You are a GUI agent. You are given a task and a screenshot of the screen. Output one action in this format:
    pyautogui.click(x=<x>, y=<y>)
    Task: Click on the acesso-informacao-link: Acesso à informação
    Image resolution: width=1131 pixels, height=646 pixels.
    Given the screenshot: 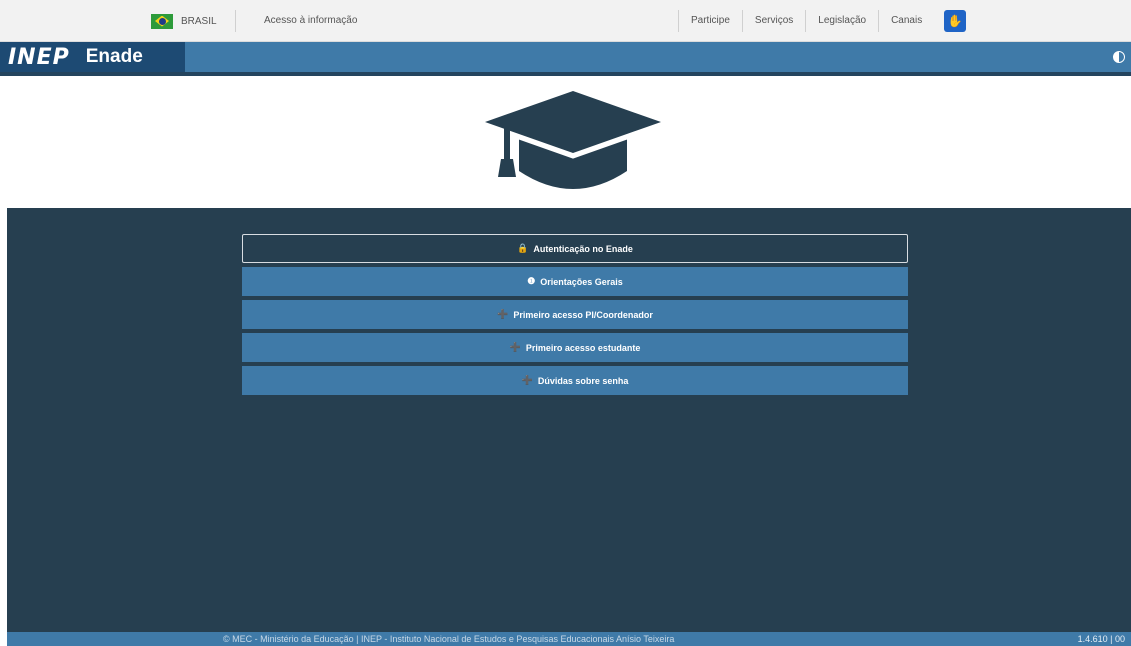 What is the action you would take?
    pyautogui.click(x=310, y=20)
    